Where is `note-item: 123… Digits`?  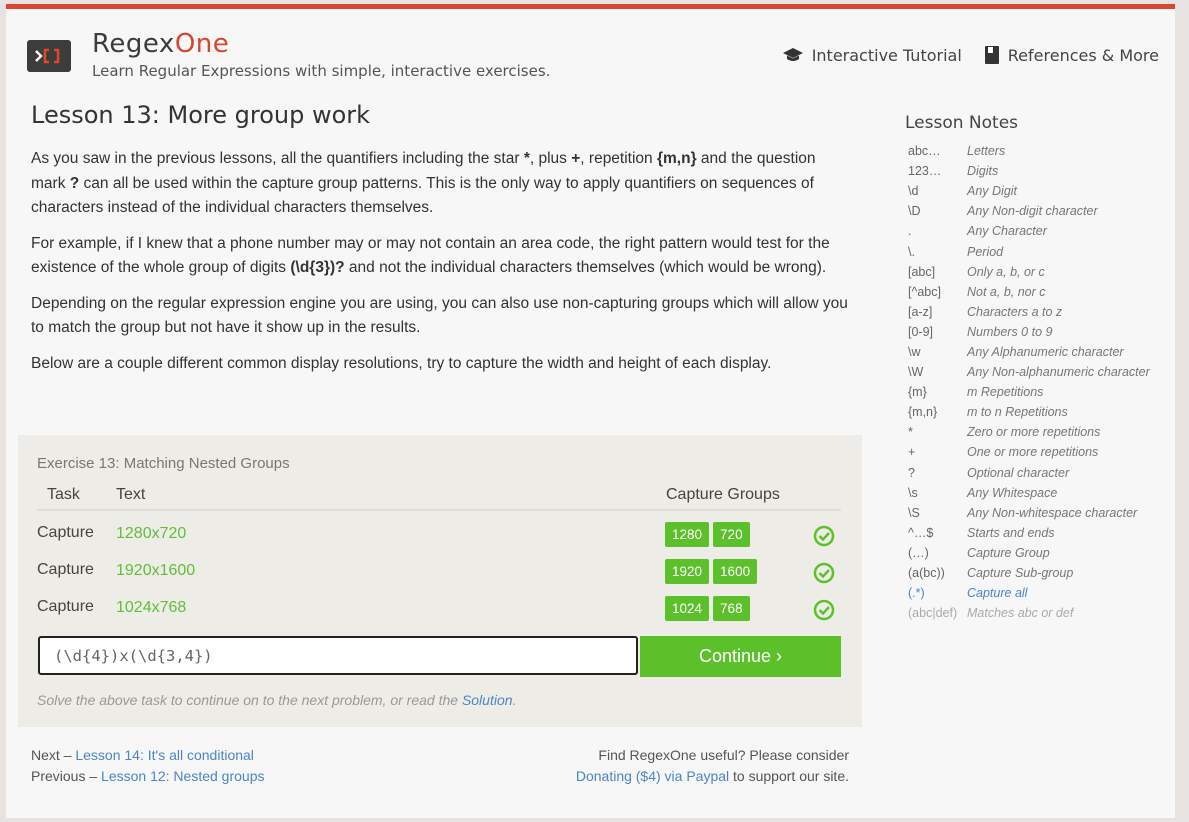
note-item: 123… Digits is located at coordinates (1040, 171).